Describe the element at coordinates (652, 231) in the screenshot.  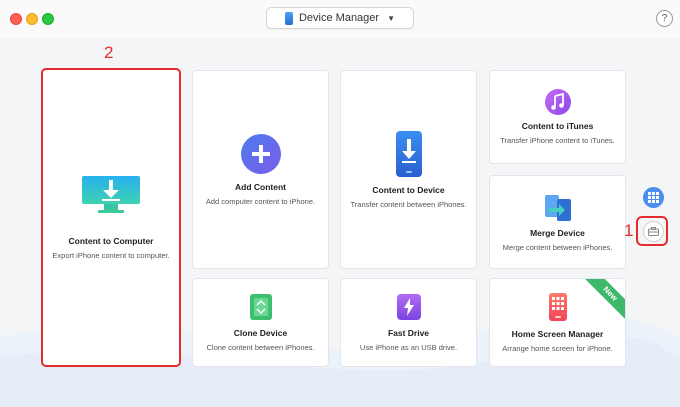
I see `highlight-box-toolbox` at that location.